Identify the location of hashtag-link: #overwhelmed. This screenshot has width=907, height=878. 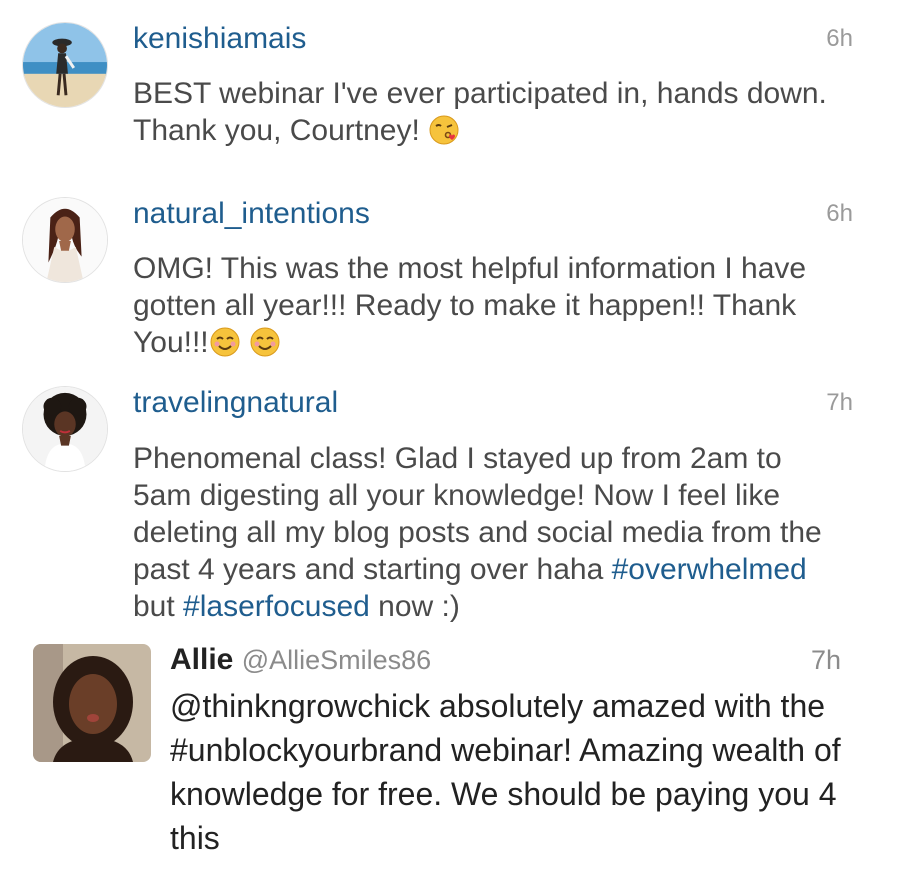
(709, 569).